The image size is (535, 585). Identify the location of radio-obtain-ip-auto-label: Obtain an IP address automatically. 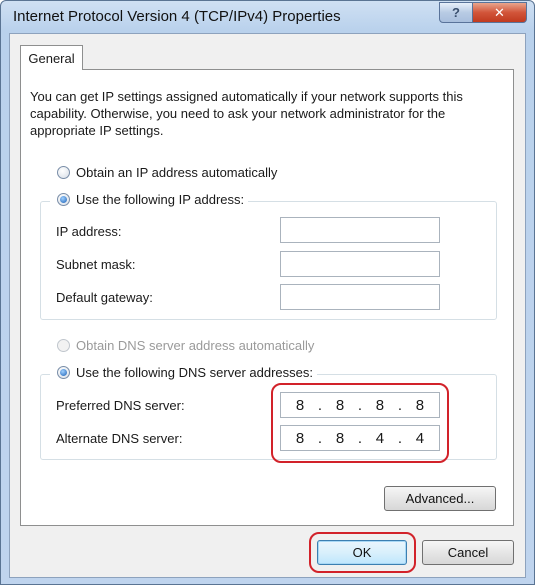
(177, 172).